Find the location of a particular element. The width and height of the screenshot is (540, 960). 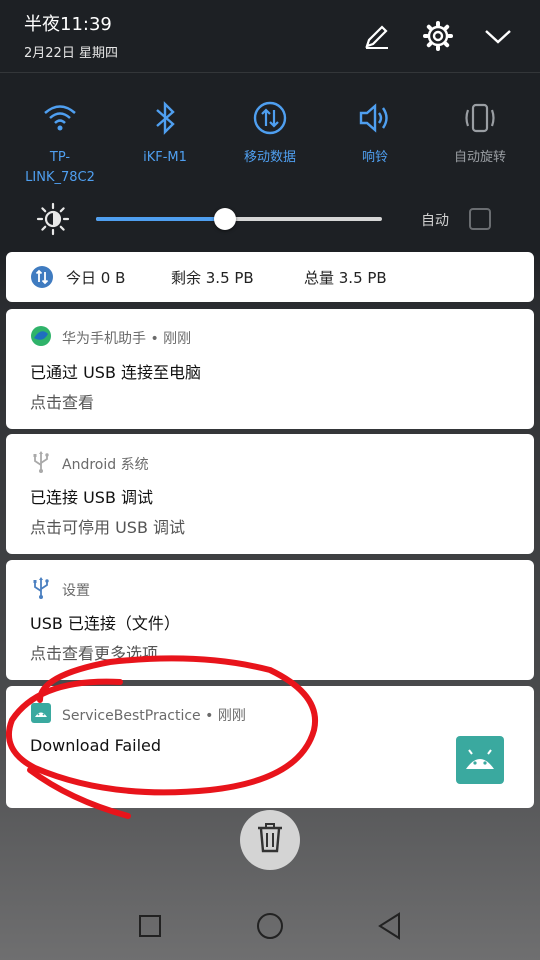

ringer-icon is located at coordinates (375, 118).